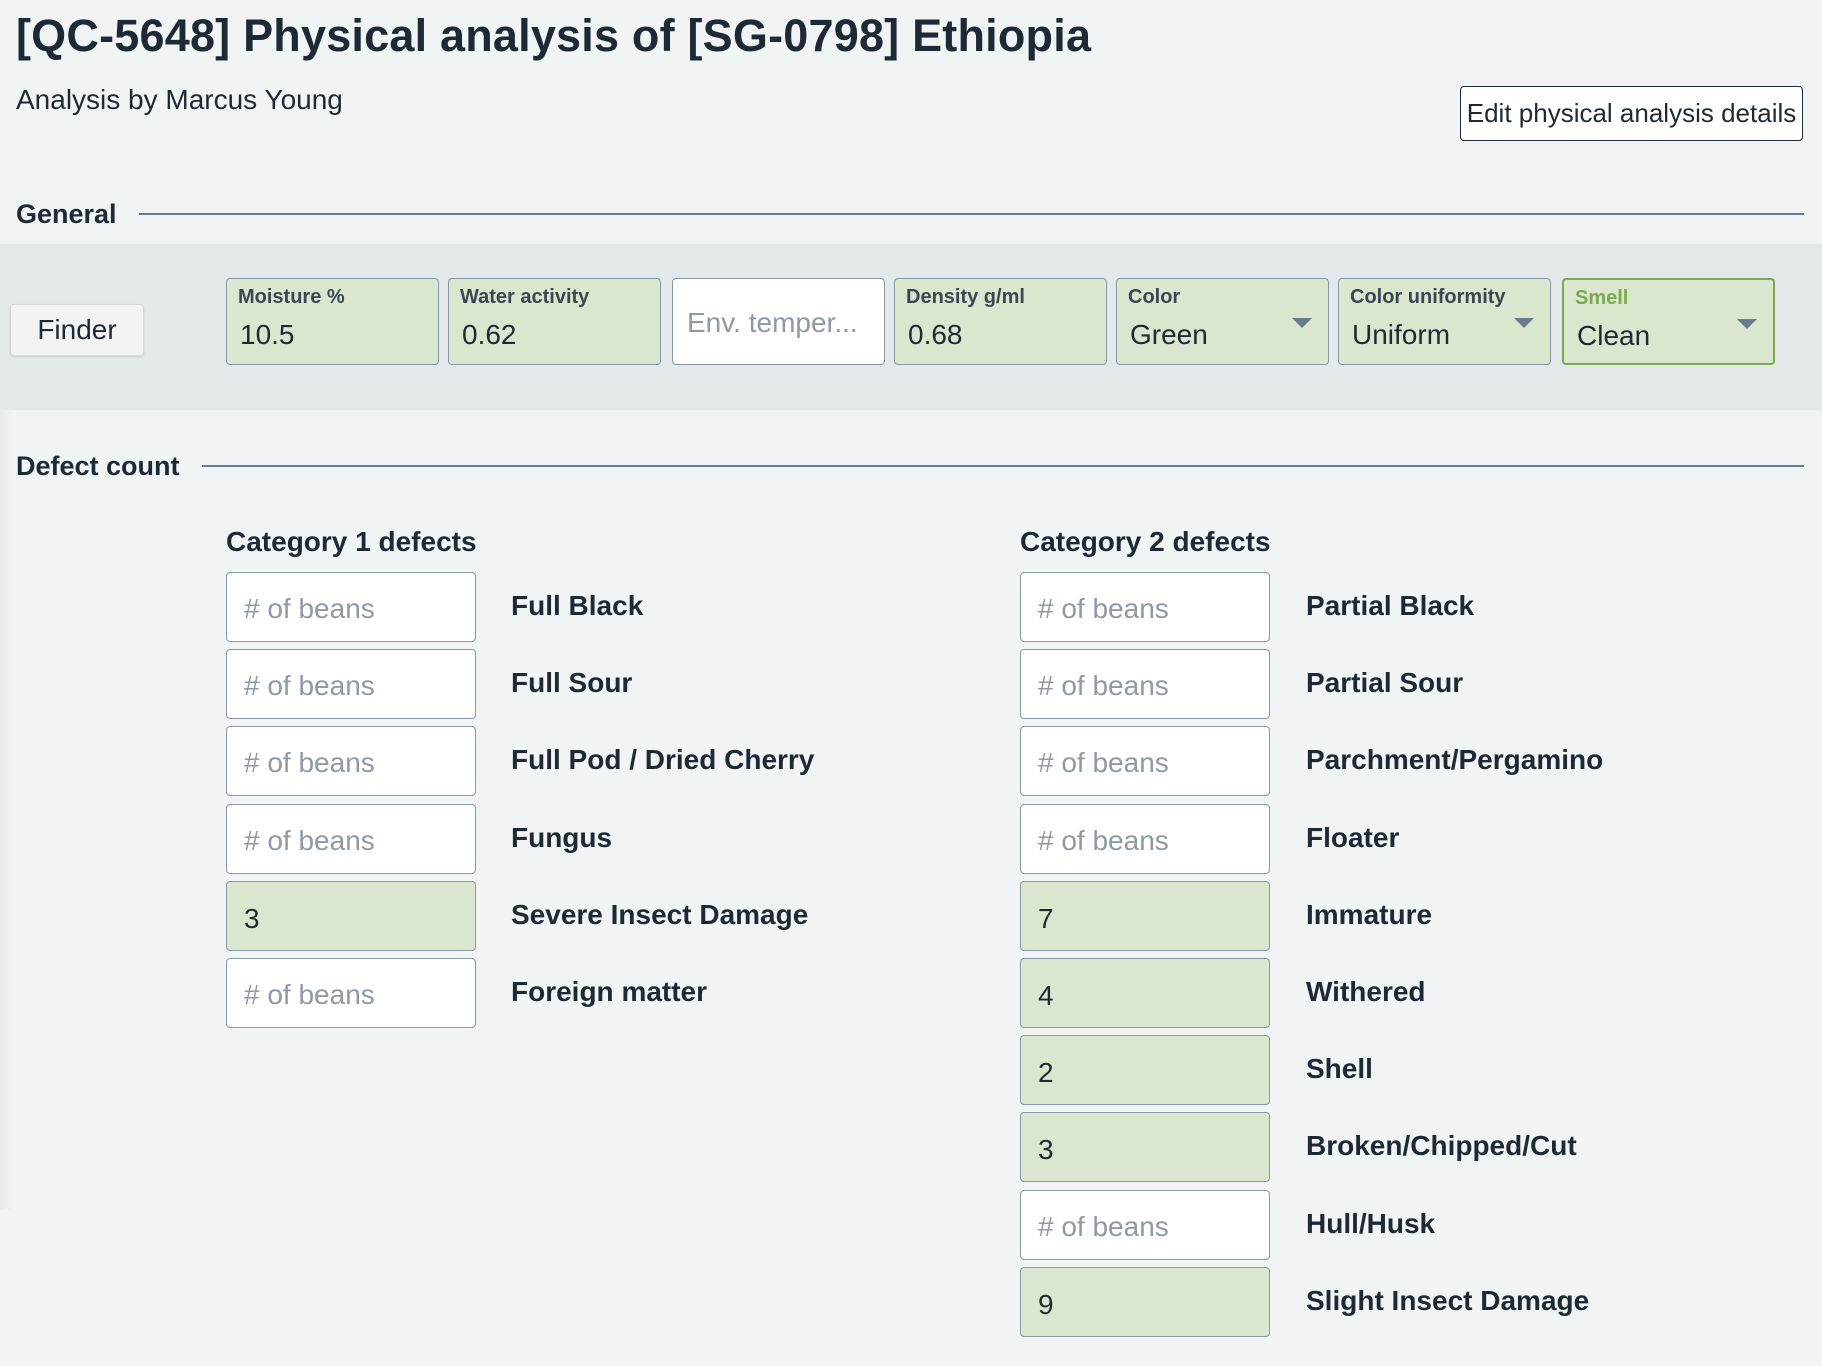 This screenshot has width=1822, height=1366. What do you see at coordinates (965, 297) in the screenshot?
I see `density-label: Density g/ml` at bounding box center [965, 297].